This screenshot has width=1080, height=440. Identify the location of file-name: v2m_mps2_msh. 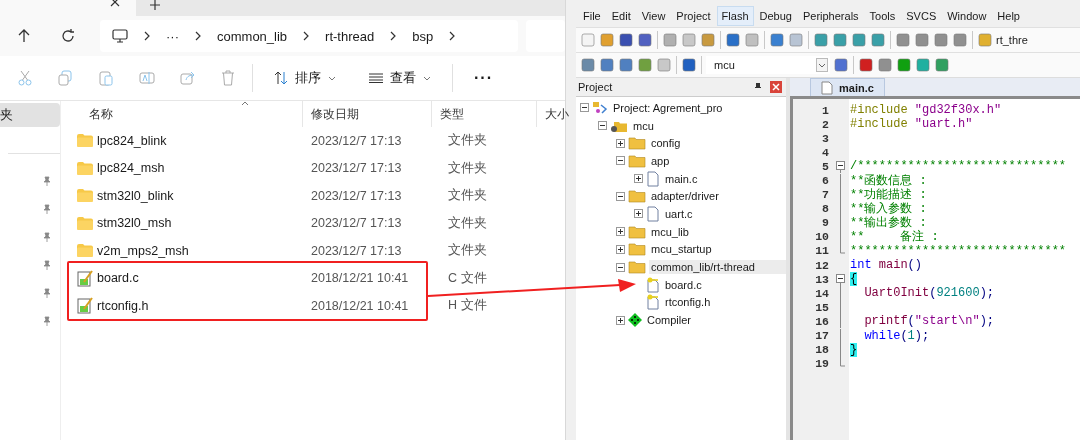
(143, 250).